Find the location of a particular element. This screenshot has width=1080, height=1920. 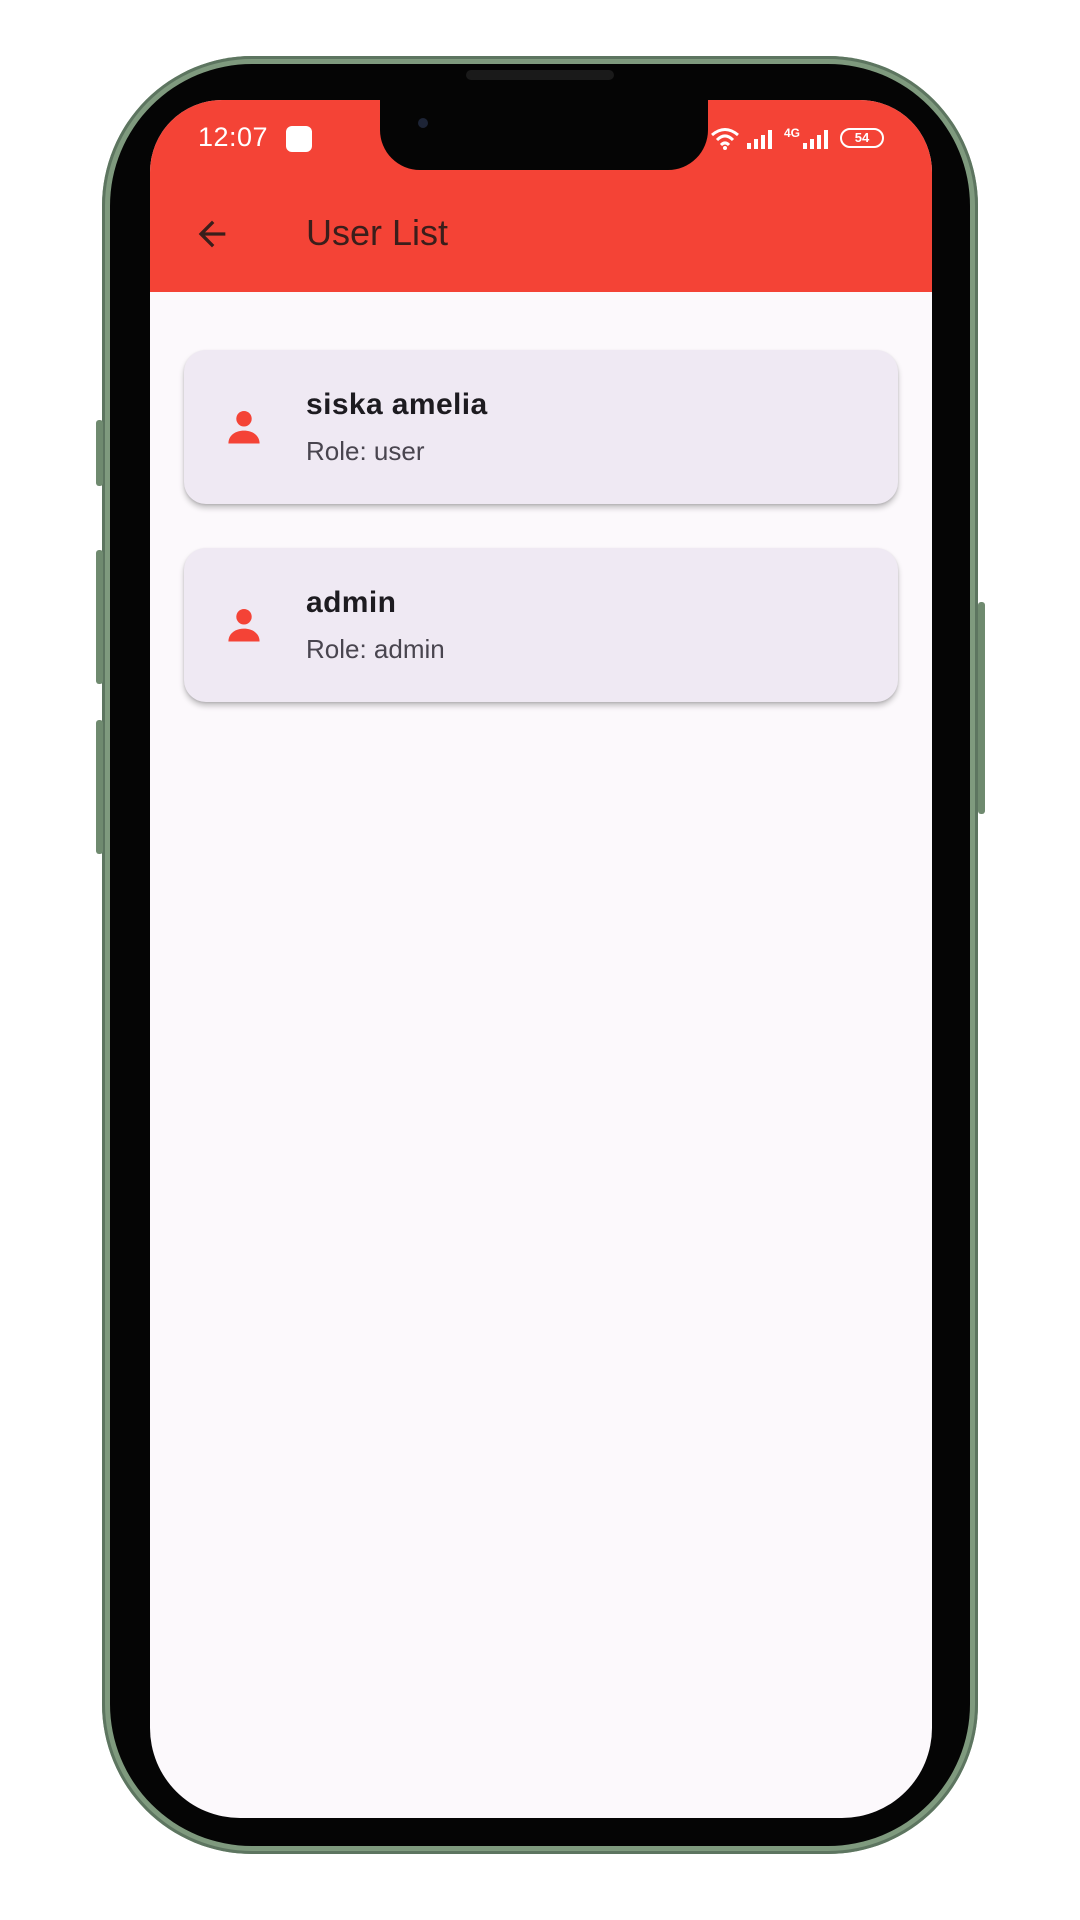

status-icons: 4G 54 is located at coordinates (797, 138).